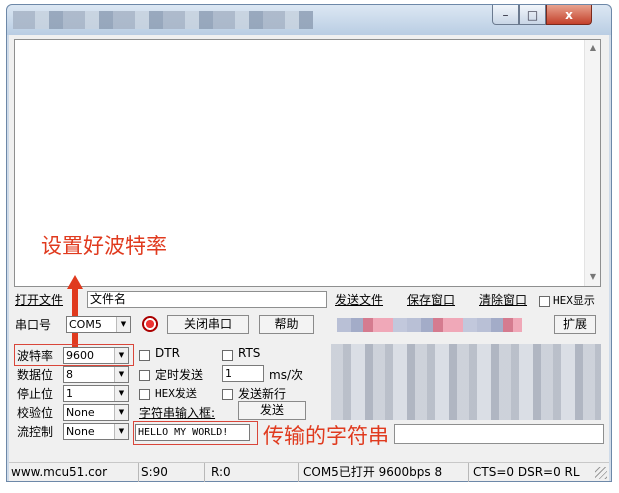 The height and width of the screenshot is (493, 619). I want to click on scroll-down-icon: ▼, so click(593, 276).